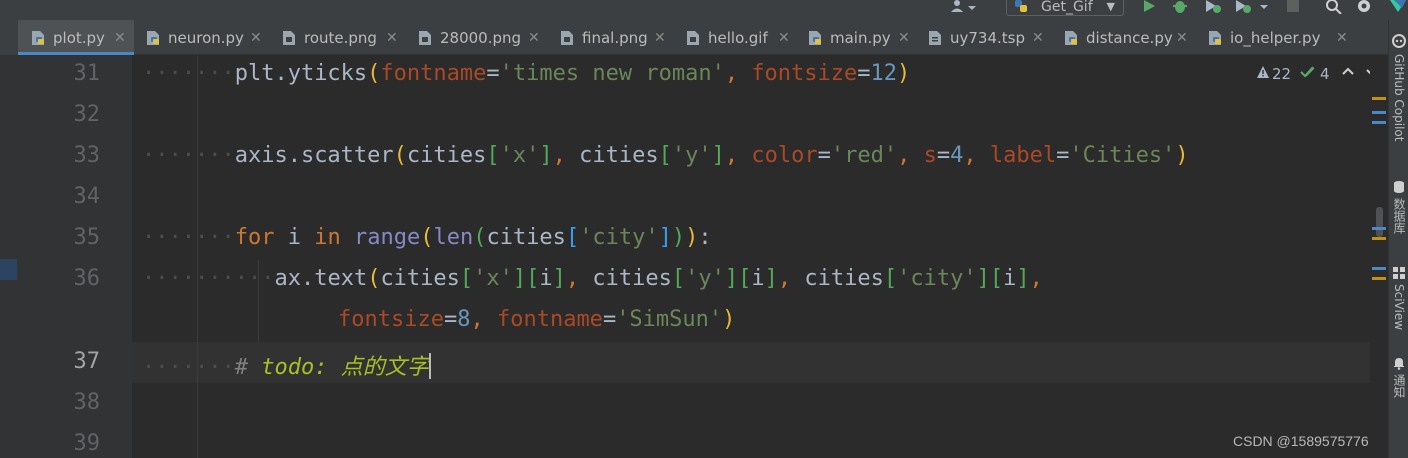 The image size is (1408, 458). Describe the element at coordinates (1293, 9) in the screenshot. I see `stop-icon` at that location.